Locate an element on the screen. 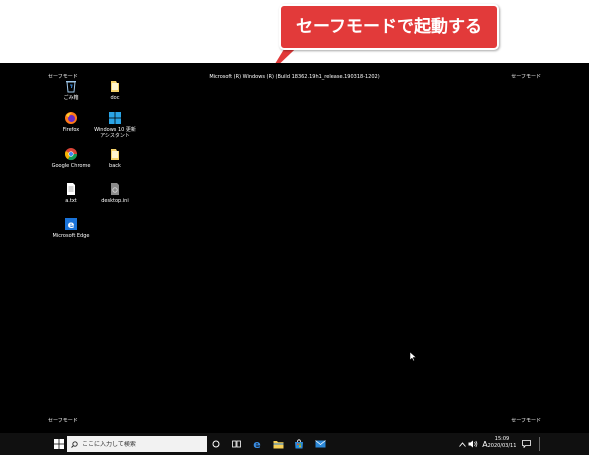 The width and height of the screenshot is (589, 455). desktop-icon-label: back is located at coordinates (115, 166).